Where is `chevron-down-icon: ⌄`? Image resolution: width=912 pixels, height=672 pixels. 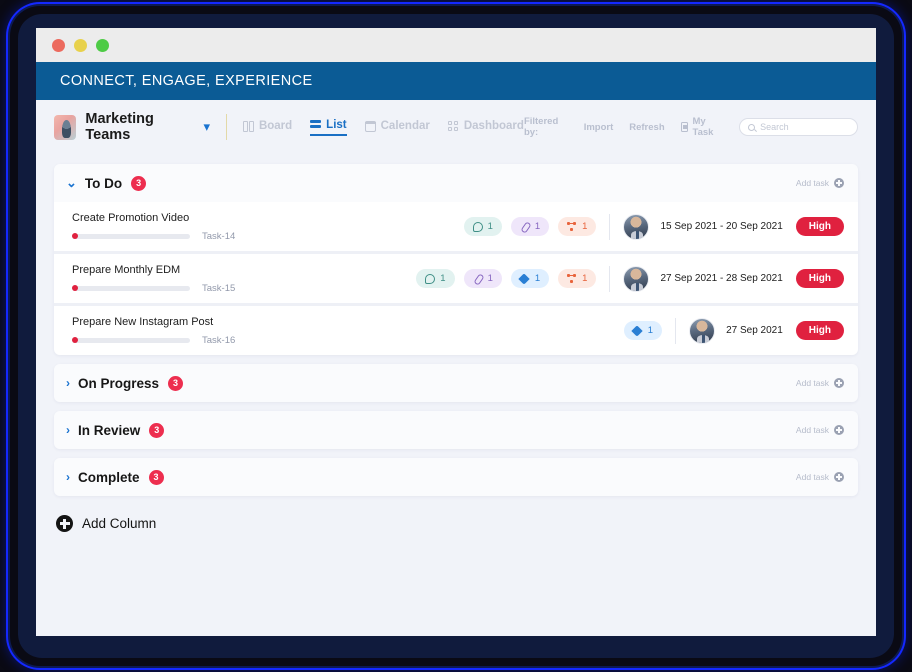 chevron-down-icon: ⌄ is located at coordinates (71, 183).